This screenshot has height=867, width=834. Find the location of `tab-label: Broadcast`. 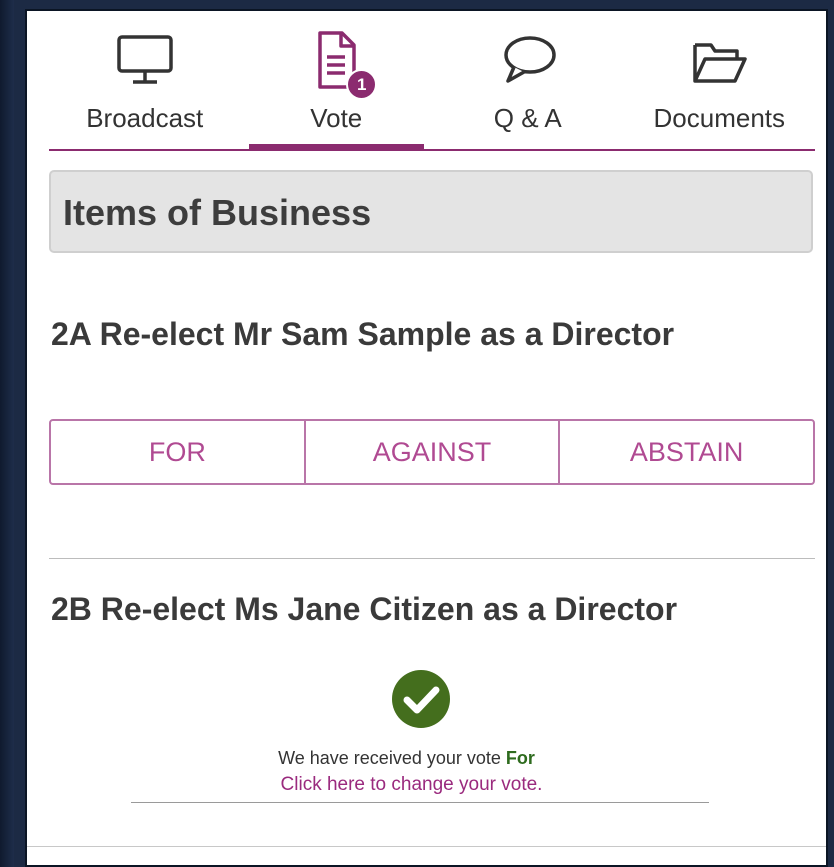

tab-label: Broadcast is located at coordinates (145, 118).